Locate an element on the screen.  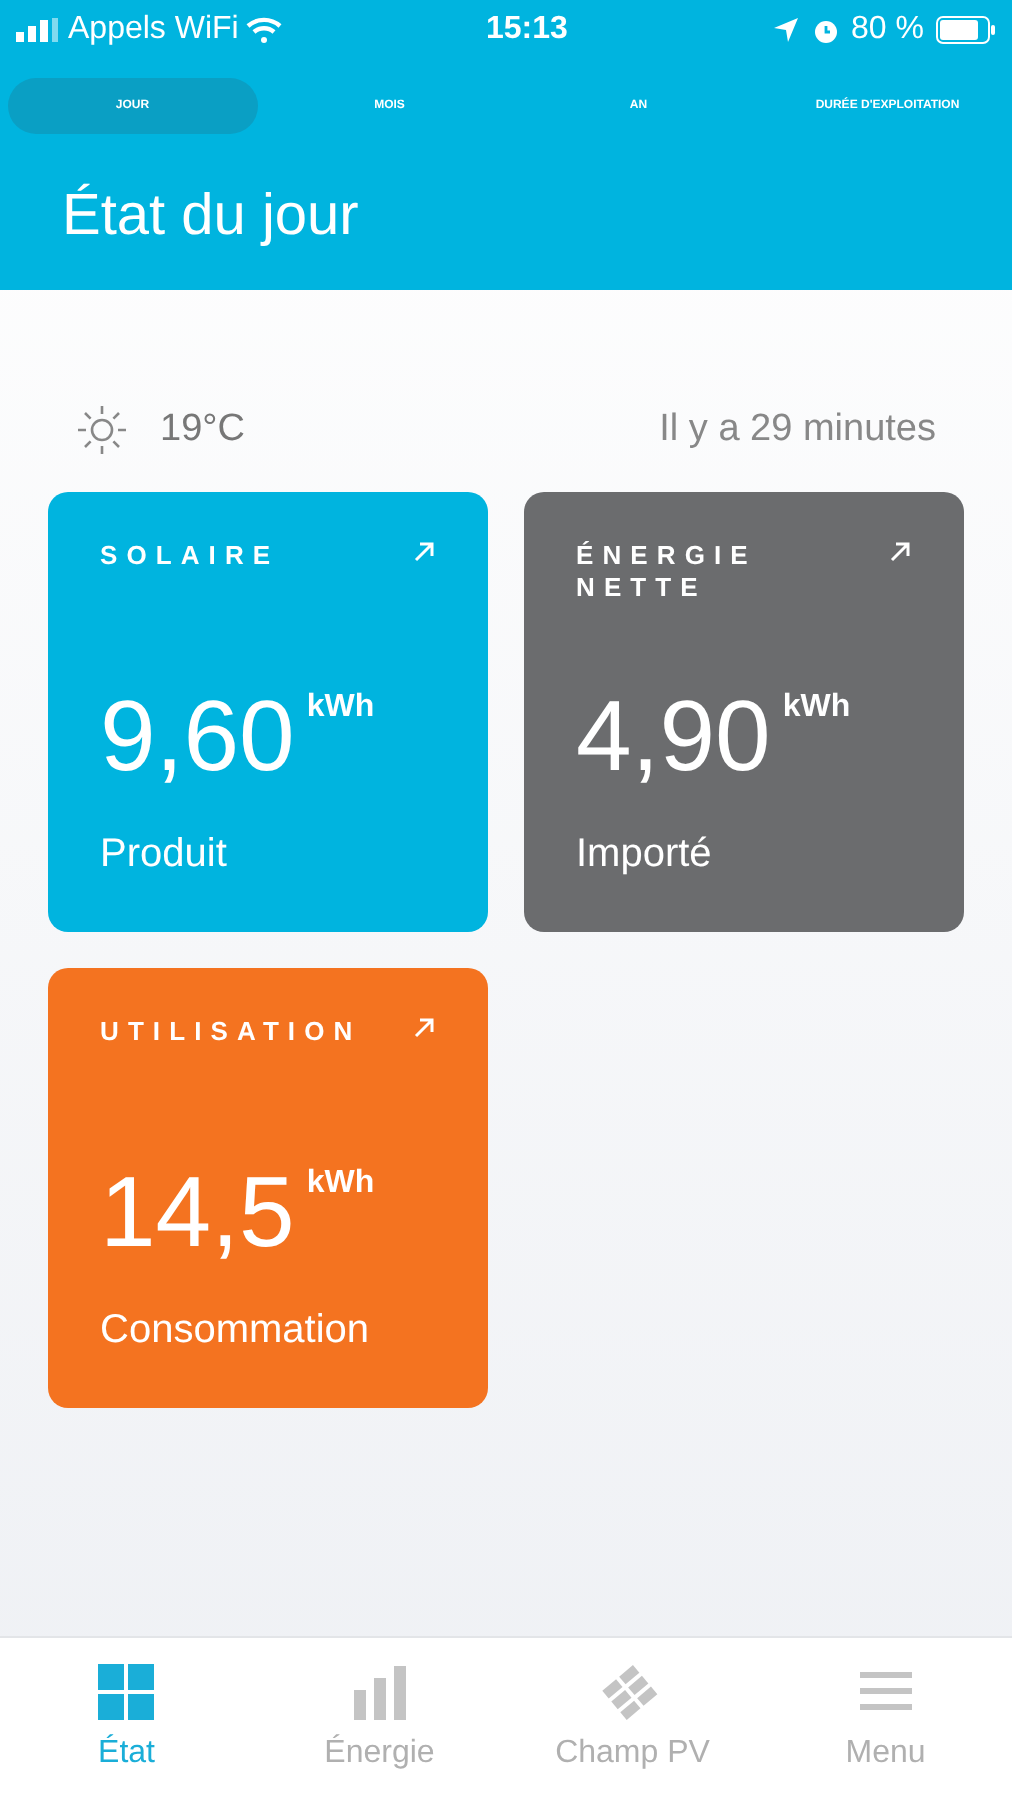
temperature: 19°C is located at coordinates (202, 430).